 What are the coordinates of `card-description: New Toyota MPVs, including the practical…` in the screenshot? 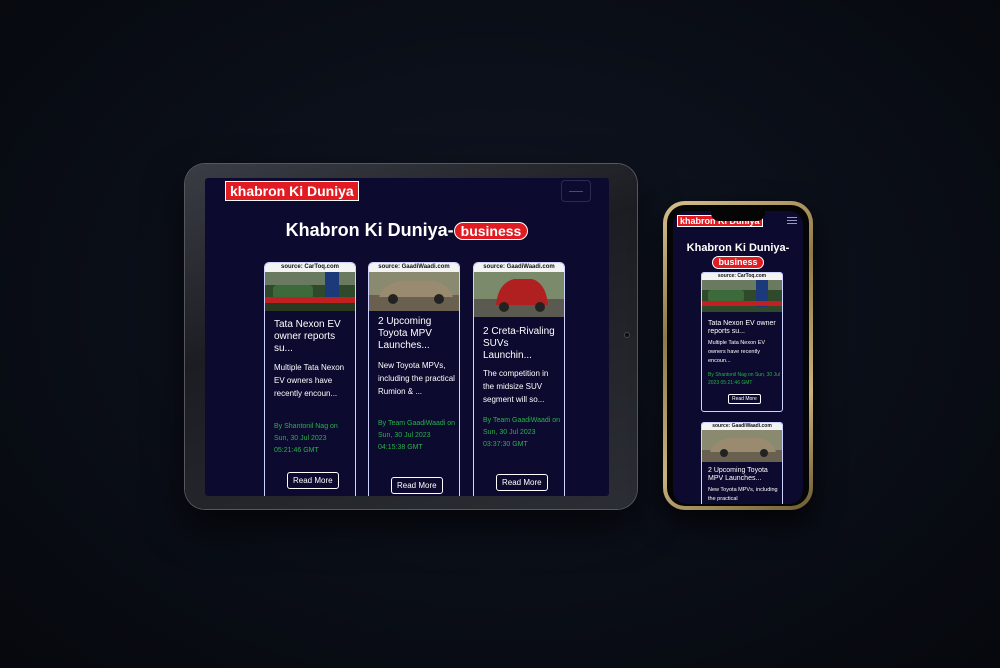 It's located at (416, 378).